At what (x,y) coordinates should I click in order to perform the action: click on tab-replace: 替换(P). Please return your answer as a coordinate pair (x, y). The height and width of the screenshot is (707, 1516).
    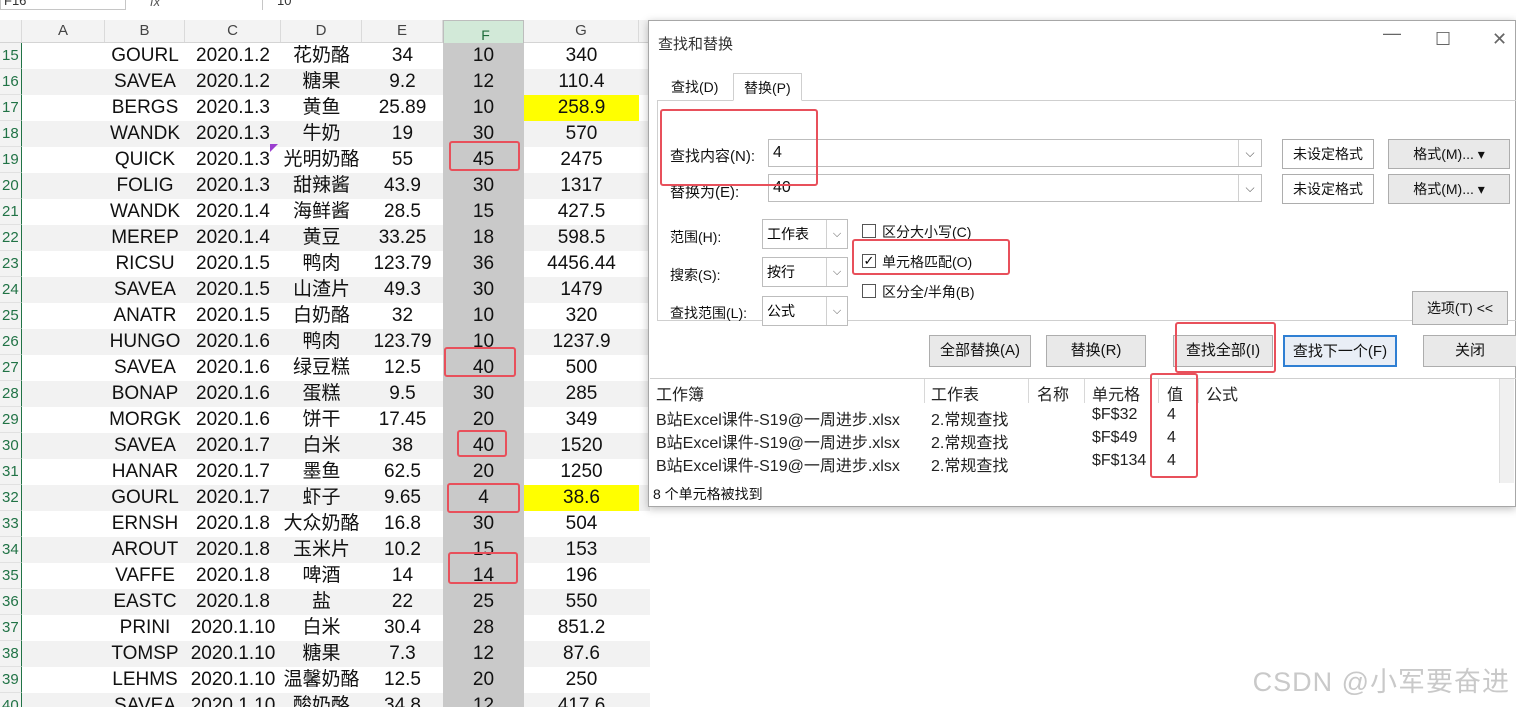
    Looking at the image, I should click on (767, 87).